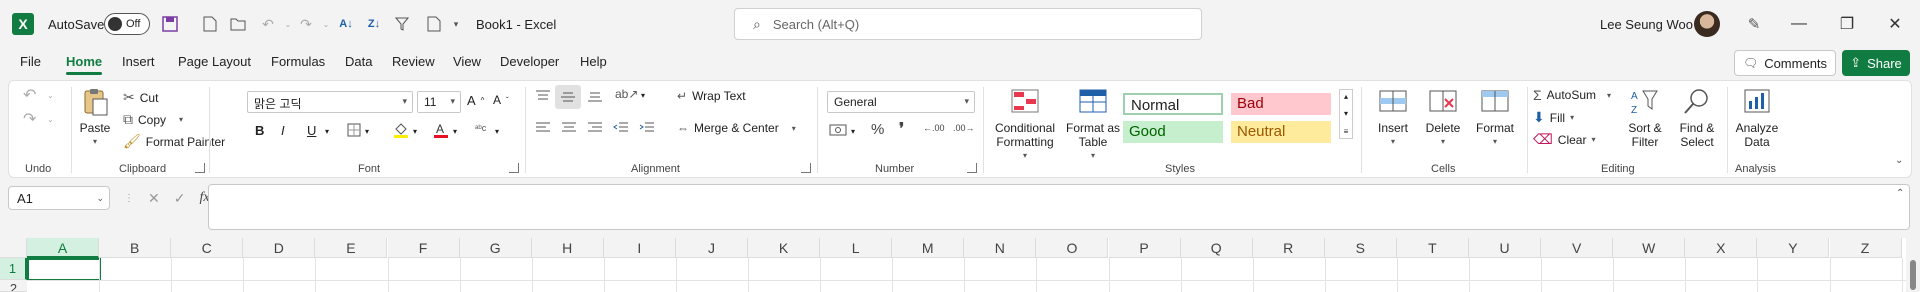  Describe the element at coordinates (351, 248) in the screenshot. I see `column-header-e: E` at that location.